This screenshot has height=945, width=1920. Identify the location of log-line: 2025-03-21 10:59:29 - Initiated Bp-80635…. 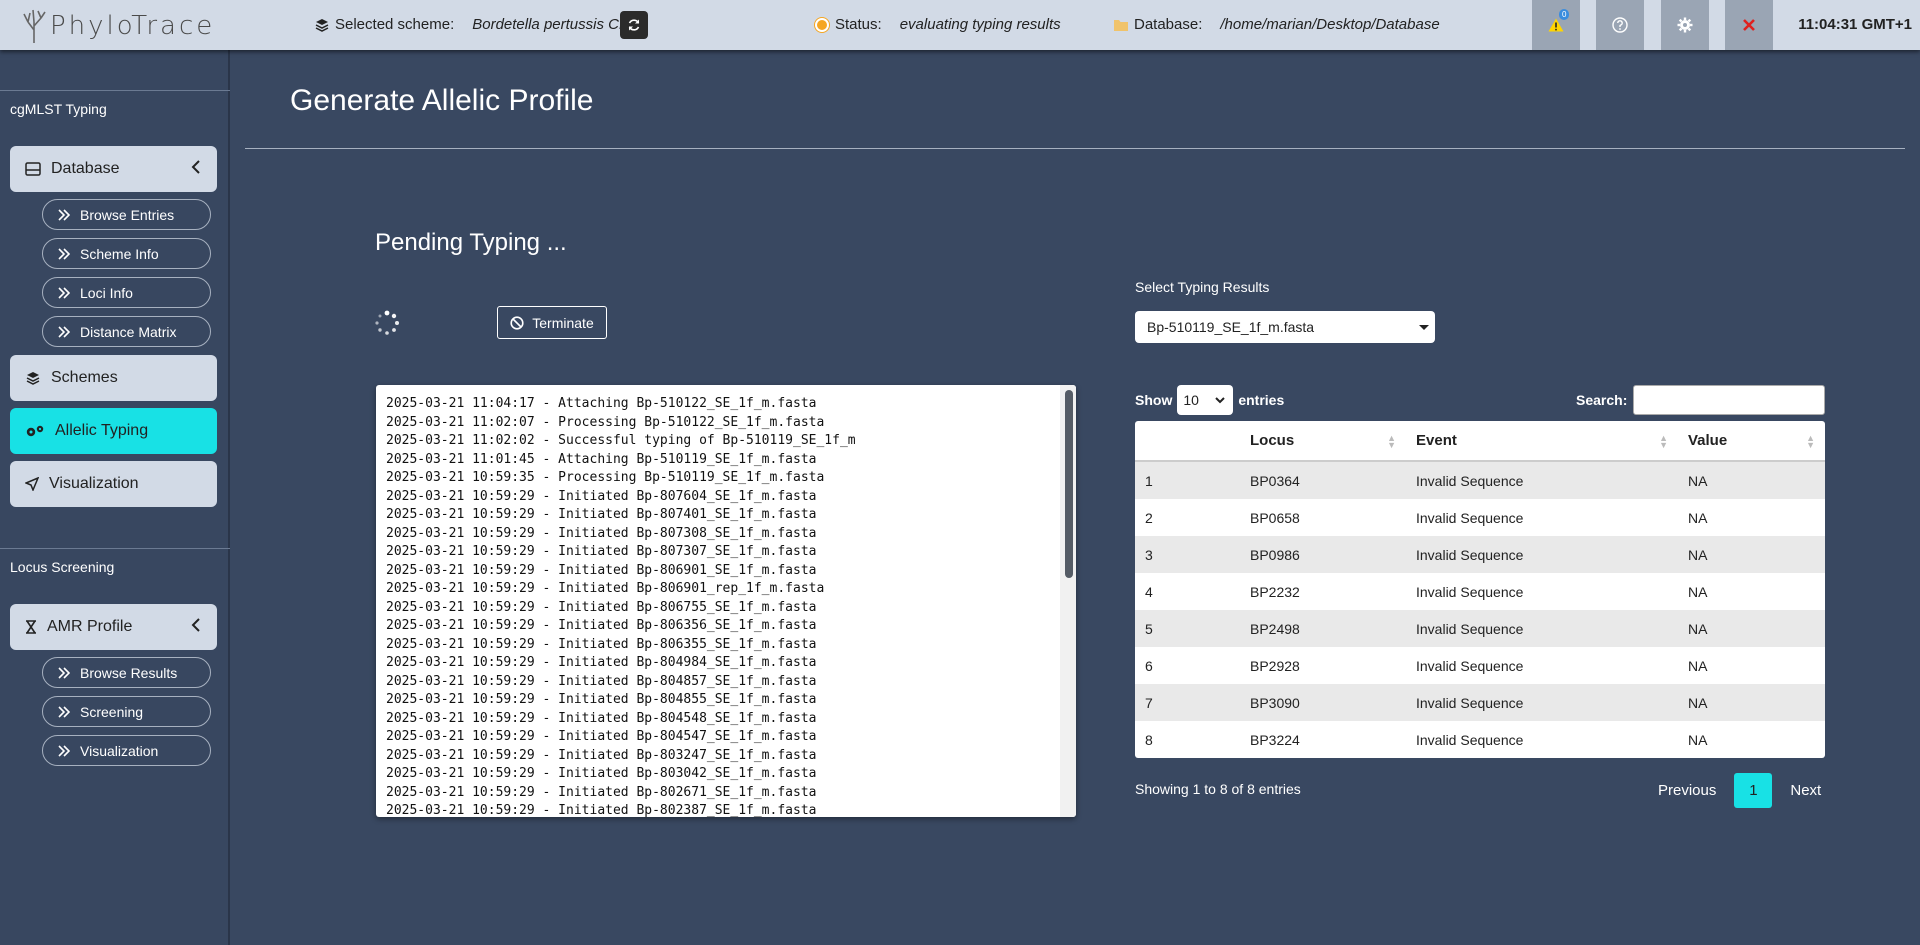
(601, 644).